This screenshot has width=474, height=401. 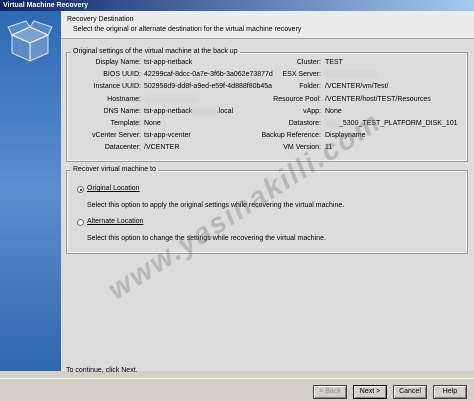 I want to click on hostname-label: Hostname:, so click(x=124, y=99).